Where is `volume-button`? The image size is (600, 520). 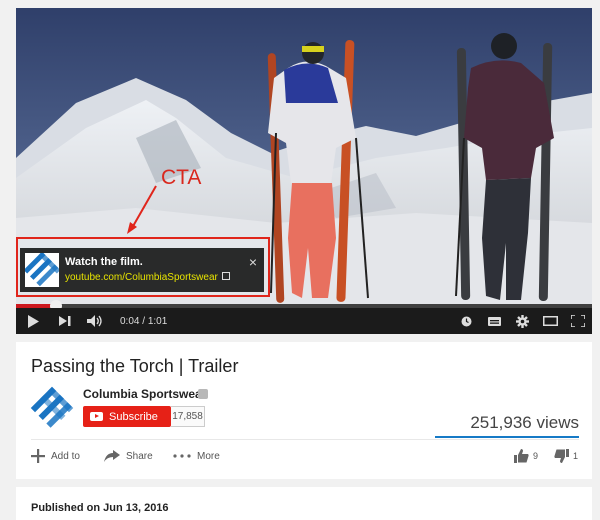 volume-button is located at coordinates (95, 321).